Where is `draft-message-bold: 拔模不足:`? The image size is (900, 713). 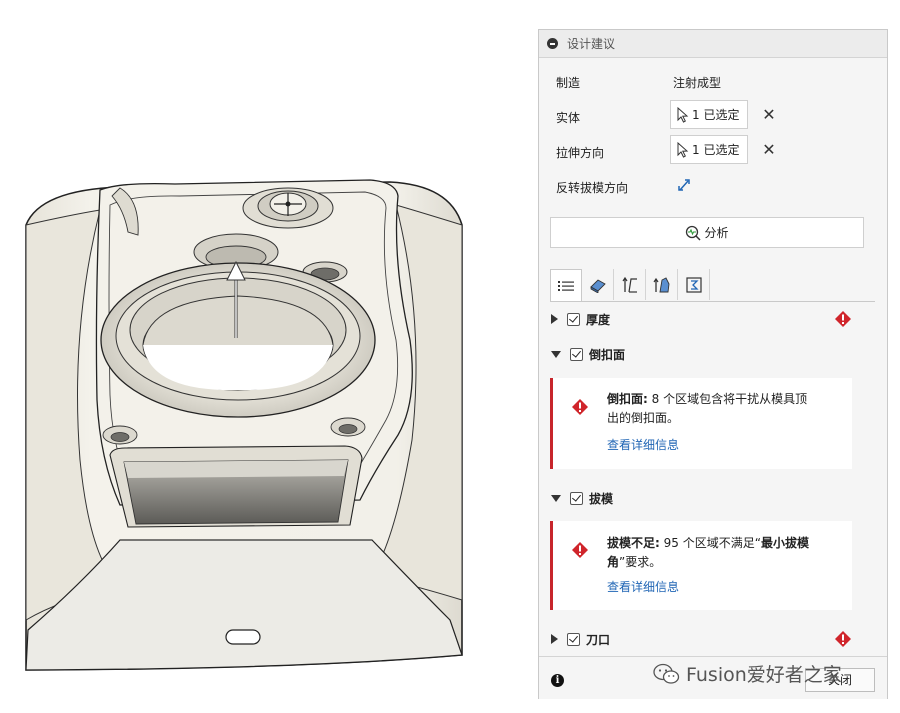
draft-message-bold: 拔模不足: is located at coordinates (633, 543).